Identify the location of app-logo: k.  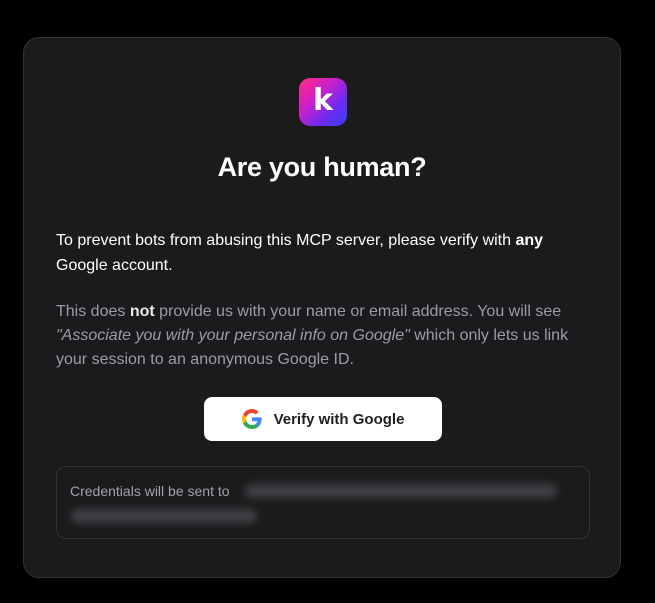
(323, 102).